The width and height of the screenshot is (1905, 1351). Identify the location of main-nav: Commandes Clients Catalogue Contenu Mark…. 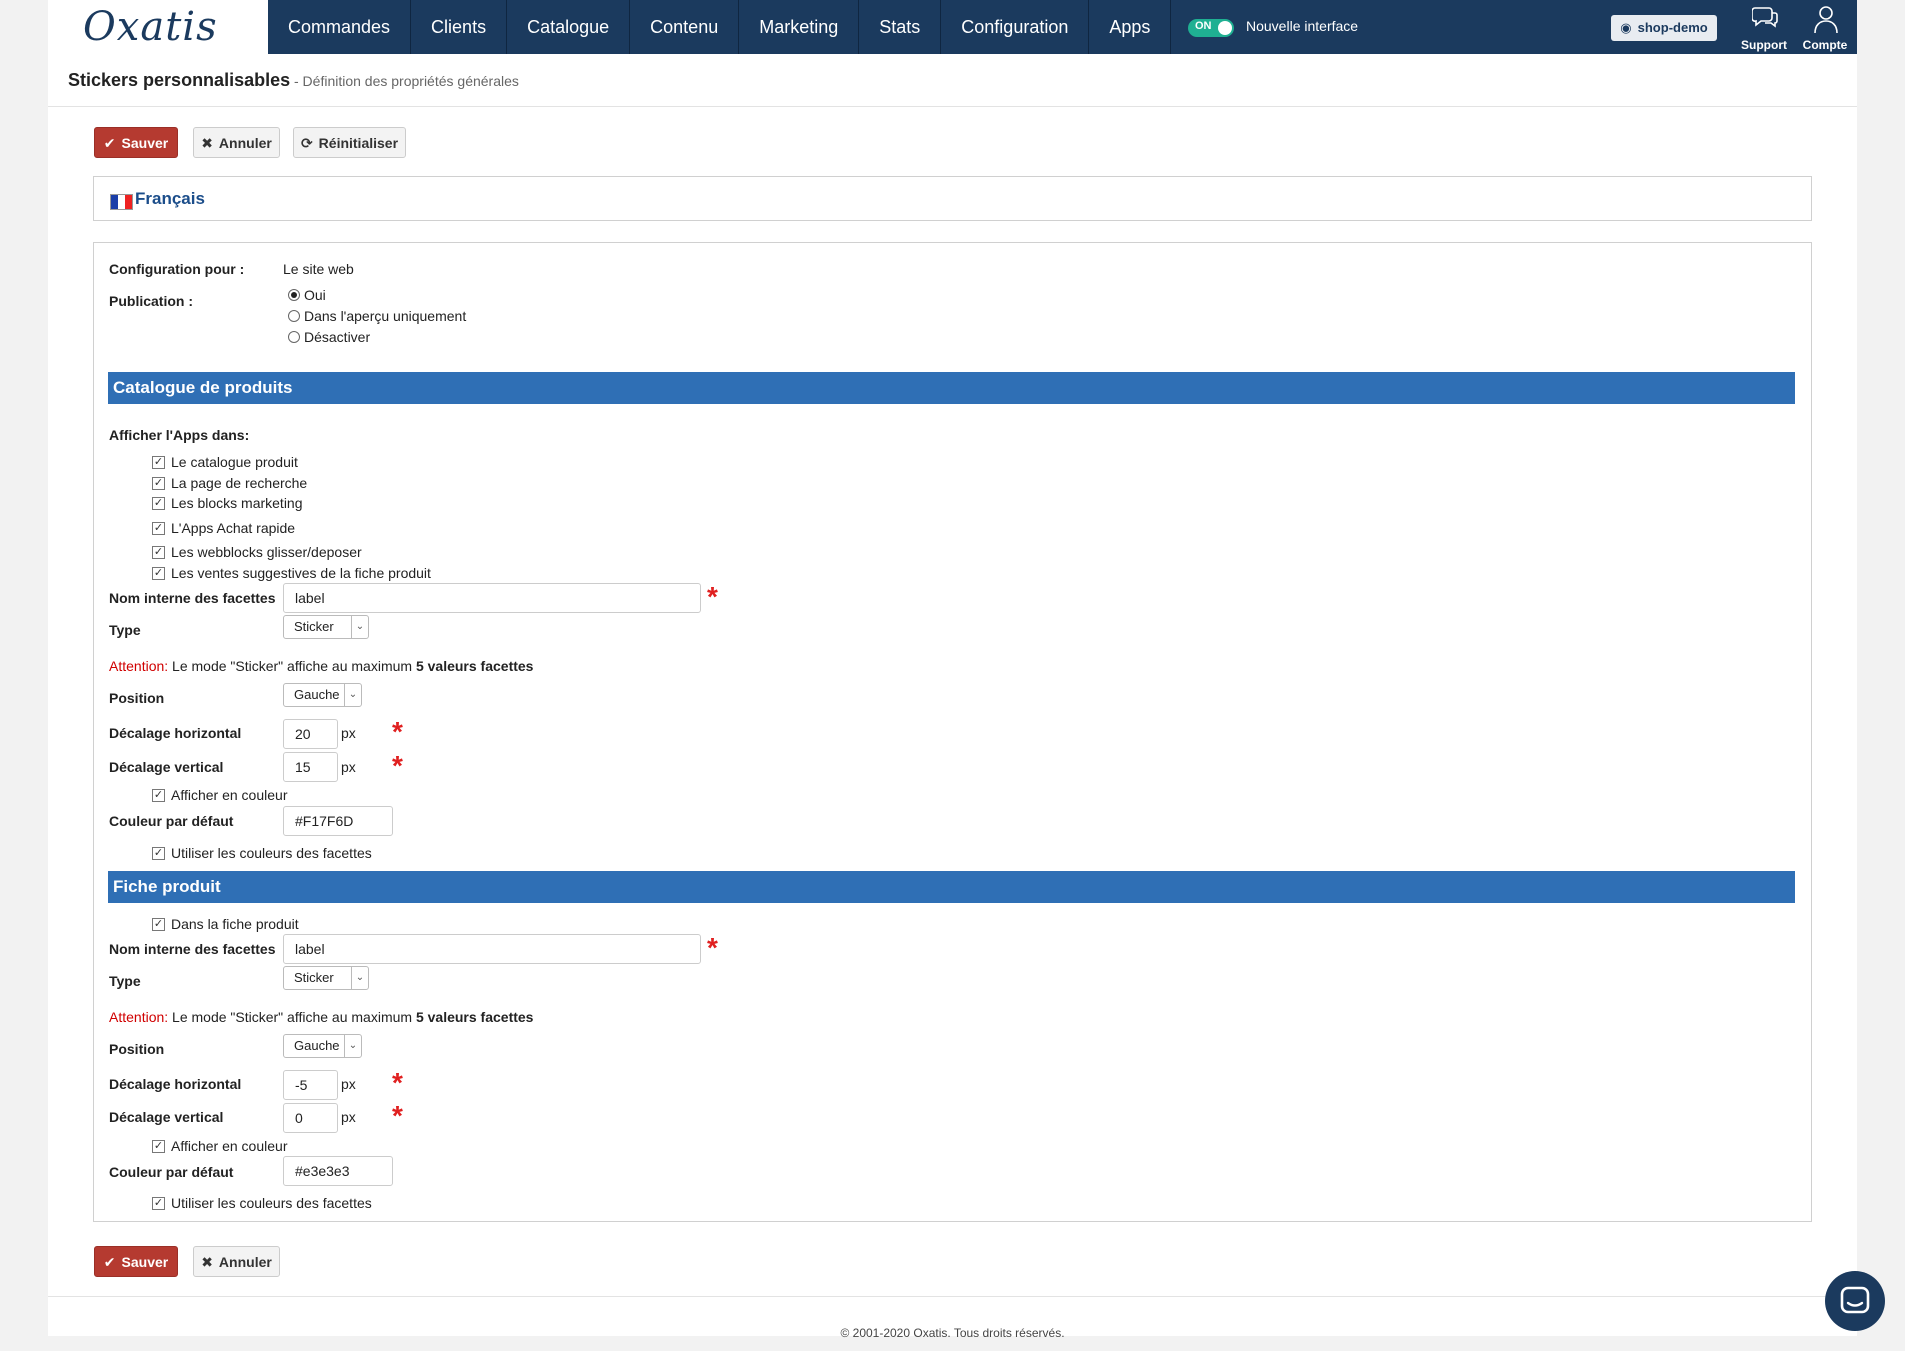
(720, 27).